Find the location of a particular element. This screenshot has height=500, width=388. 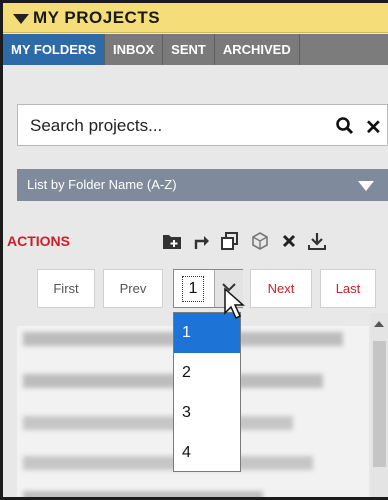

pagination: First Prev 1 Next Last is located at coordinates (212, 289).